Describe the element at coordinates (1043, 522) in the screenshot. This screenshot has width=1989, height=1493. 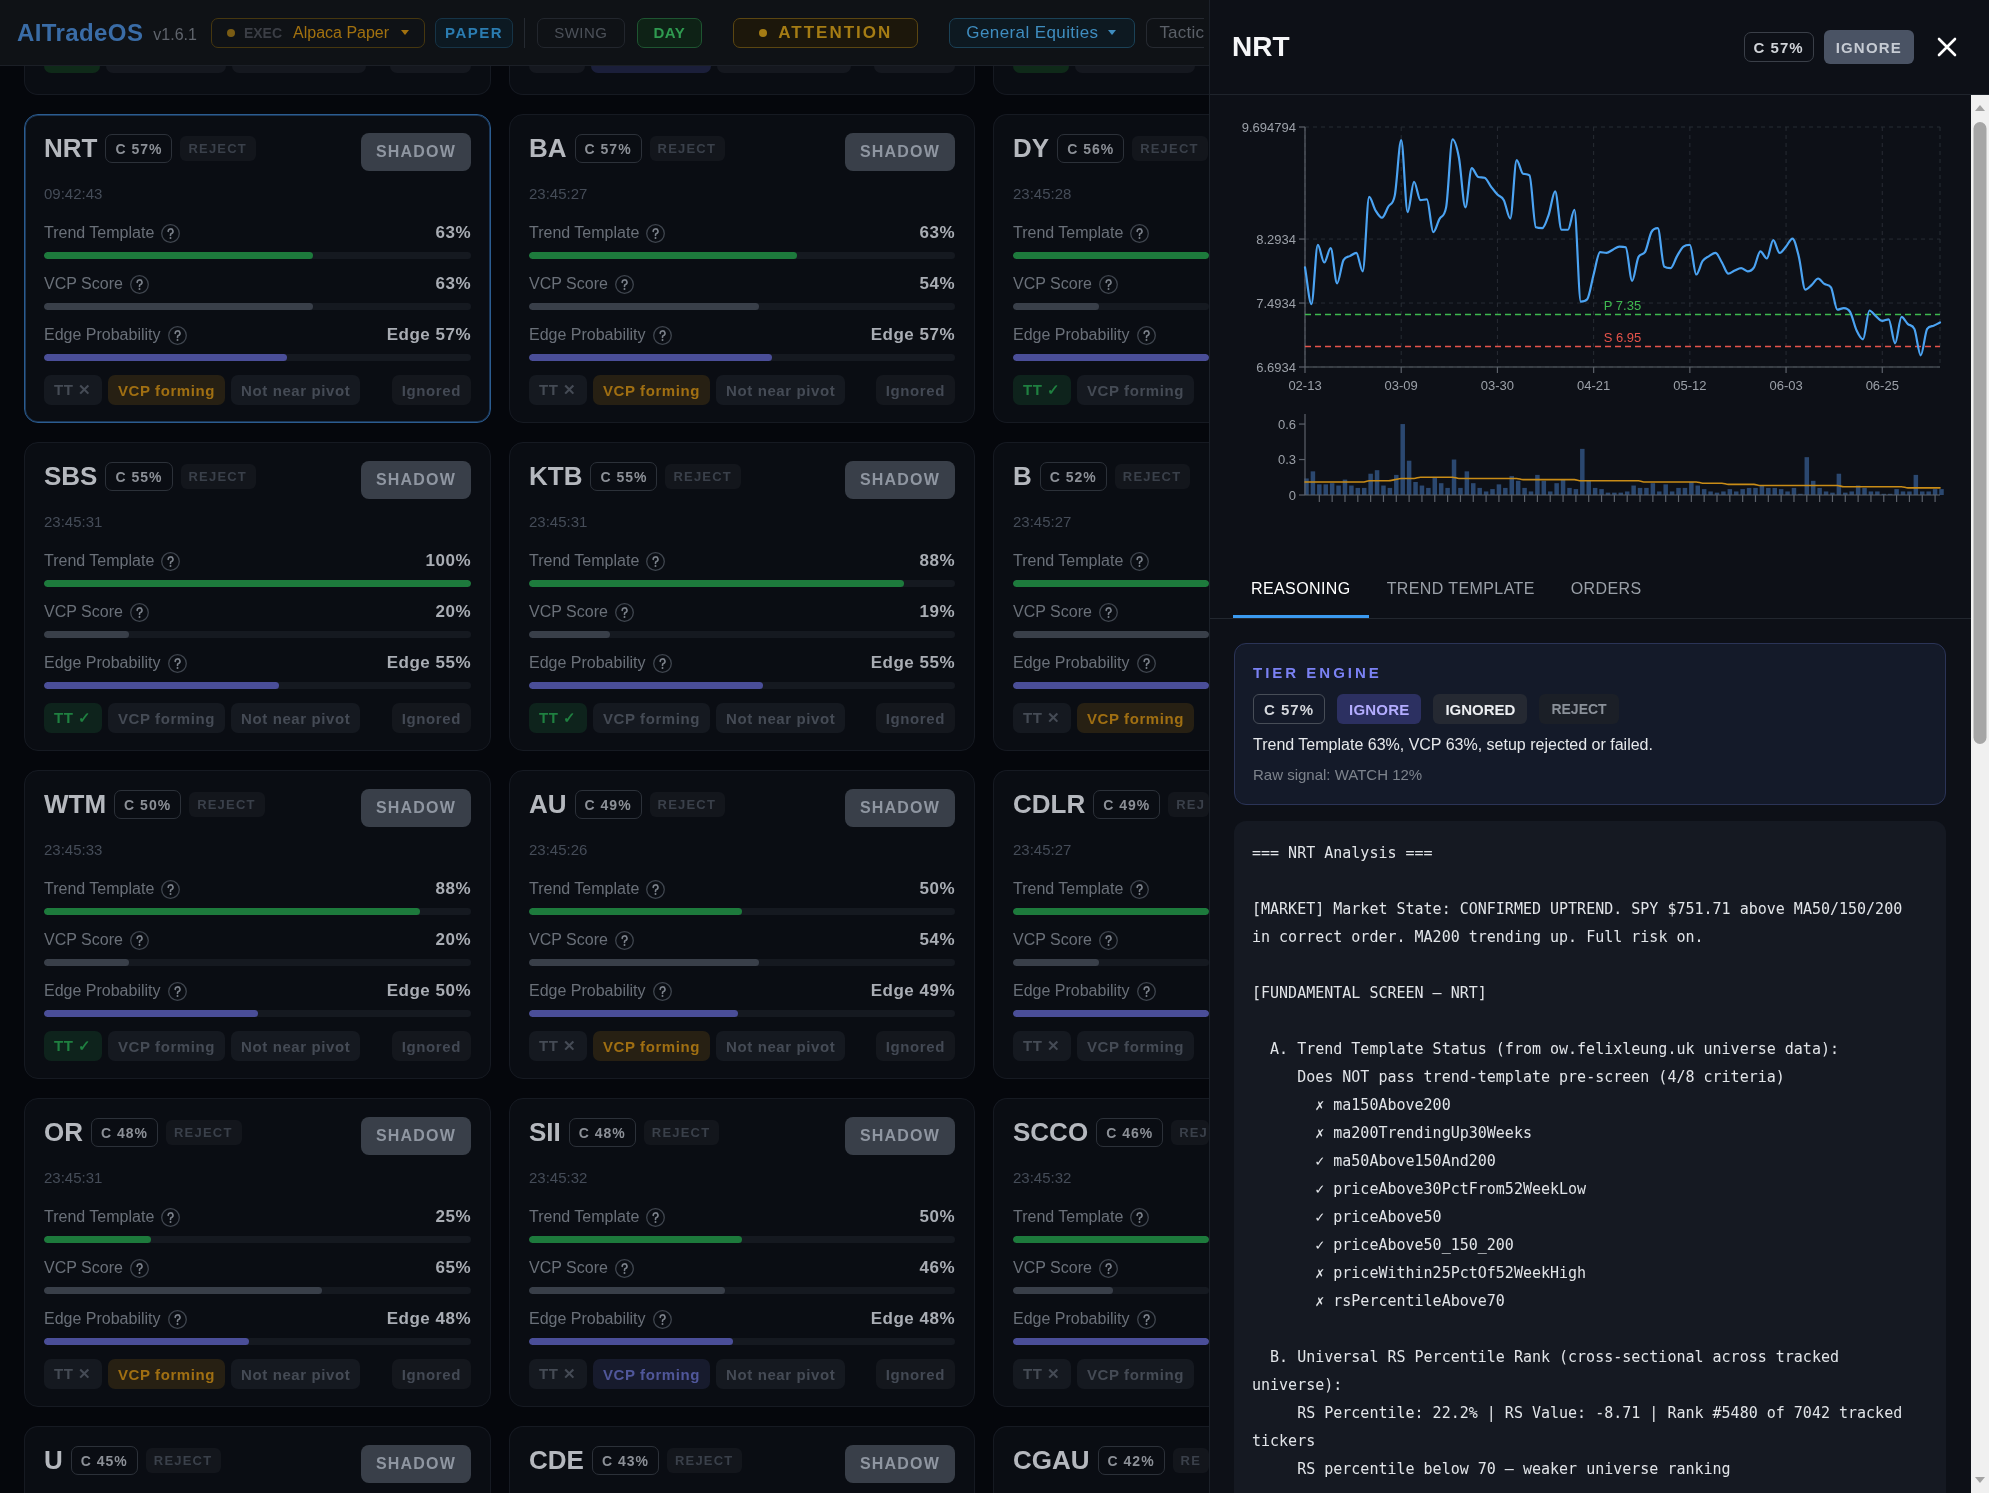
I see `timestamp: 23:45:27` at that location.